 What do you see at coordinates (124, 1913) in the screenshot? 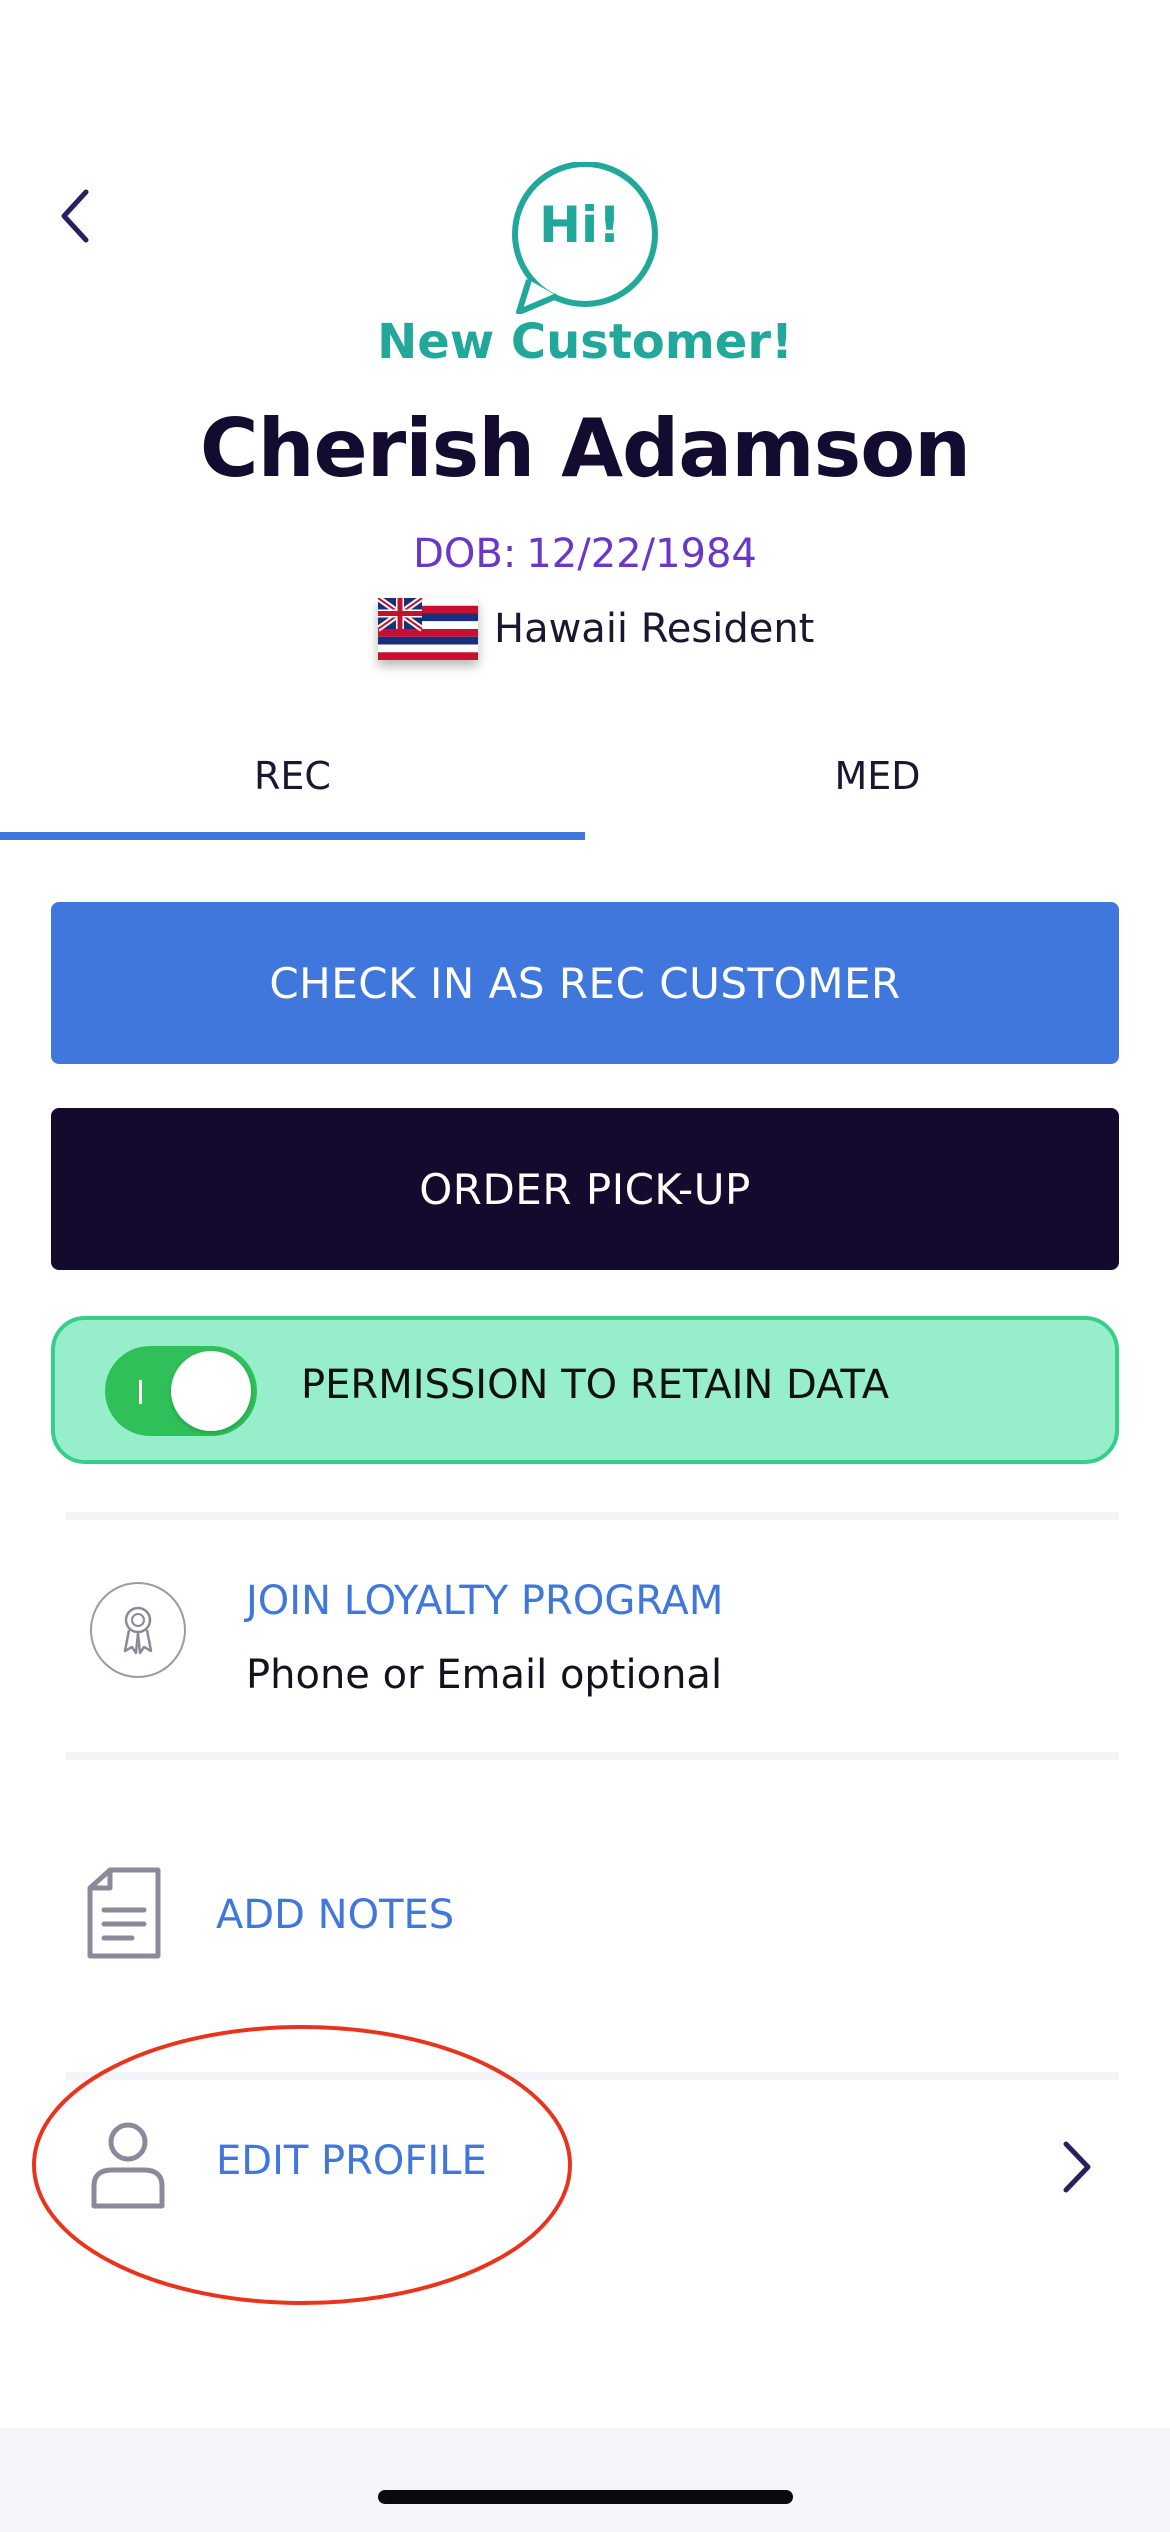
I see `document-icon` at bounding box center [124, 1913].